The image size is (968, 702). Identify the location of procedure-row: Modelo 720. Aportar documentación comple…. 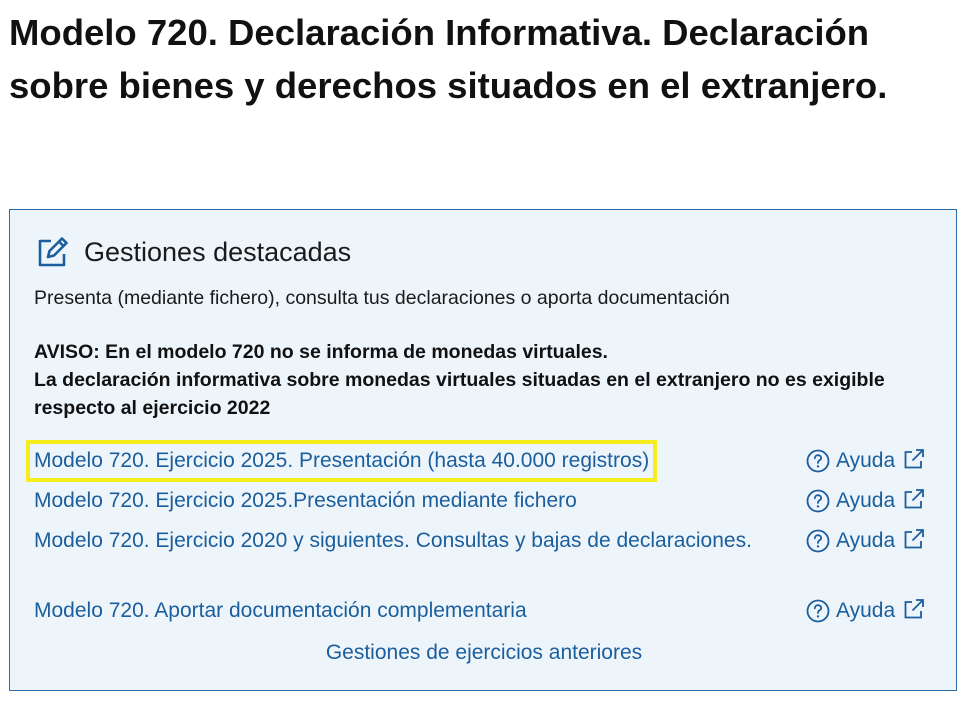
(489, 611).